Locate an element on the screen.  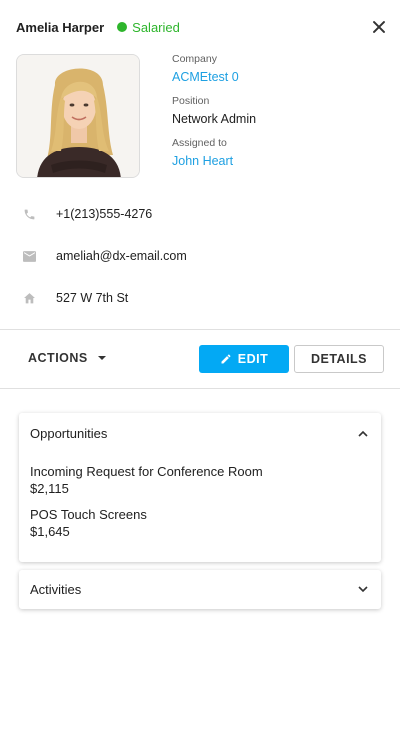
opportunities-title: Opportunities is located at coordinates (69, 433).